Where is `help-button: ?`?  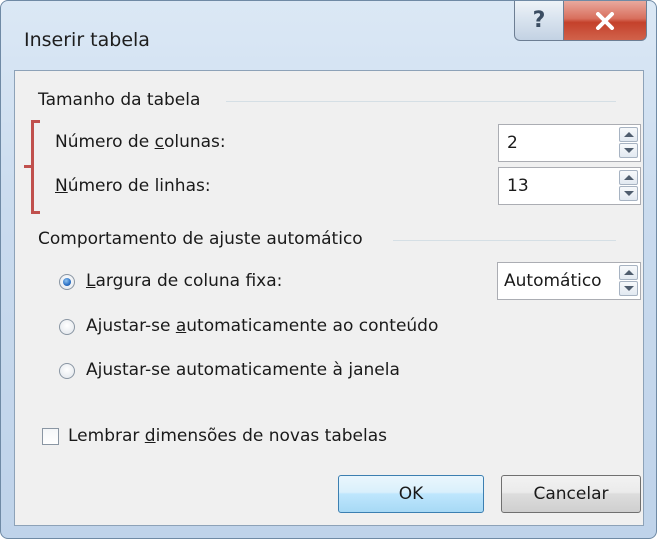
help-button: ? is located at coordinates (539, 21).